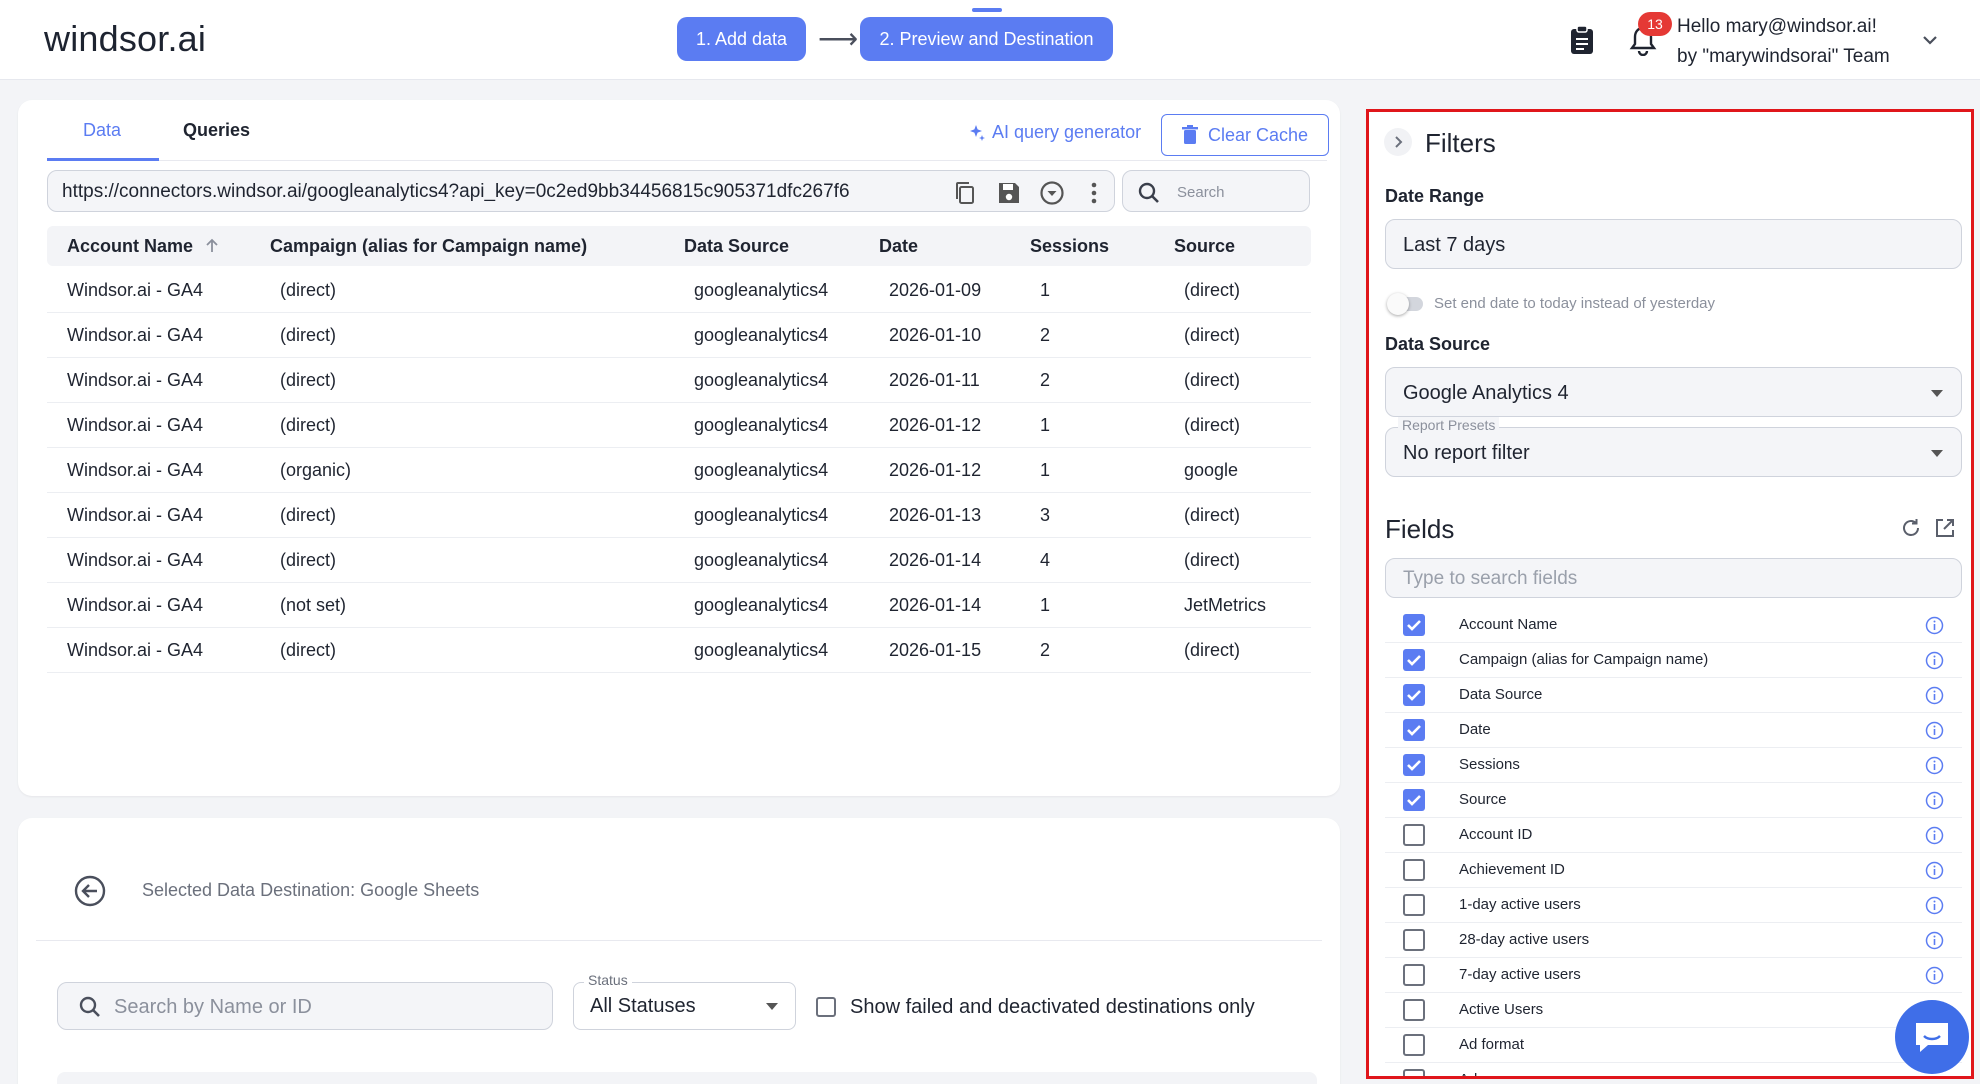 Image resolution: width=1980 pixels, height=1084 pixels. Describe the element at coordinates (1673, 765) in the screenshot. I see `field-item: Sessions` at that location.